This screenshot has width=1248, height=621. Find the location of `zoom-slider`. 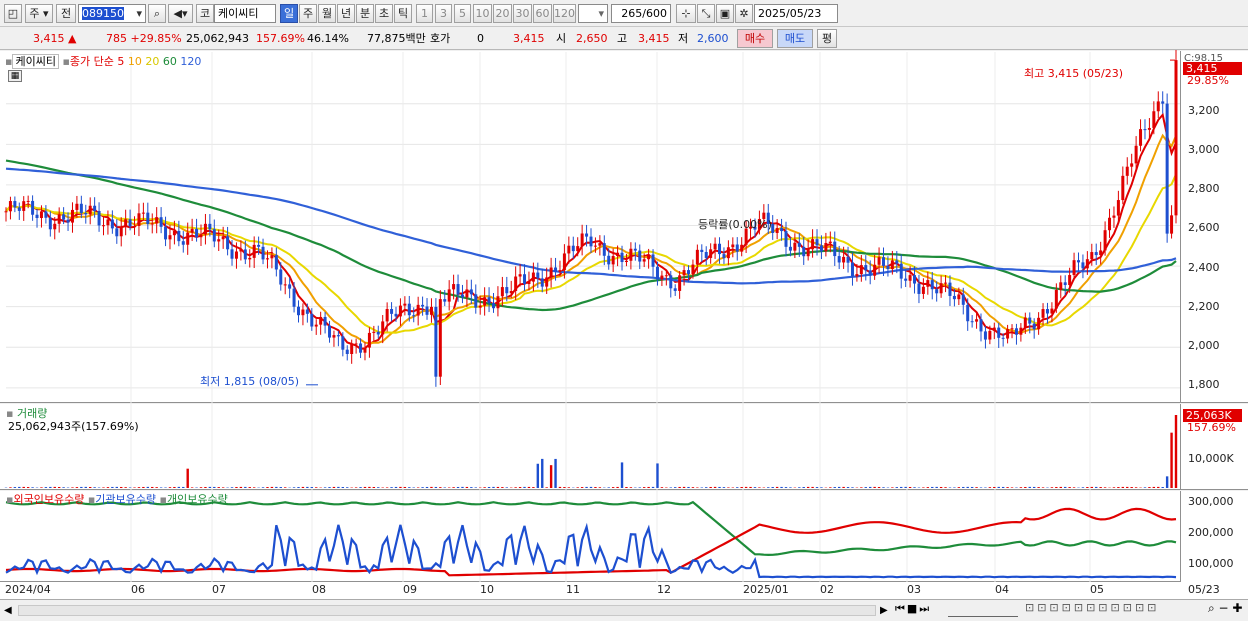

zoom-slider is located at coordinates (983, 610).